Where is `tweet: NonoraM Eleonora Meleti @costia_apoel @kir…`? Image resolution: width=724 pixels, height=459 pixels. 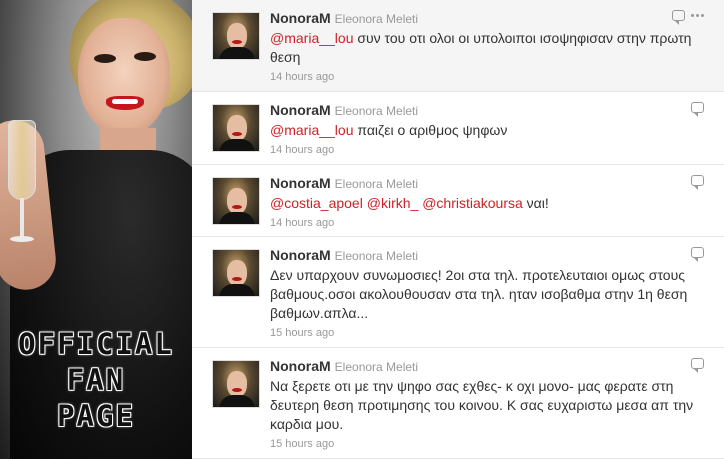
tweet: NonoraM Eleonora Meleti @costia_apoel @kir… is located at coordinates (458, 201).